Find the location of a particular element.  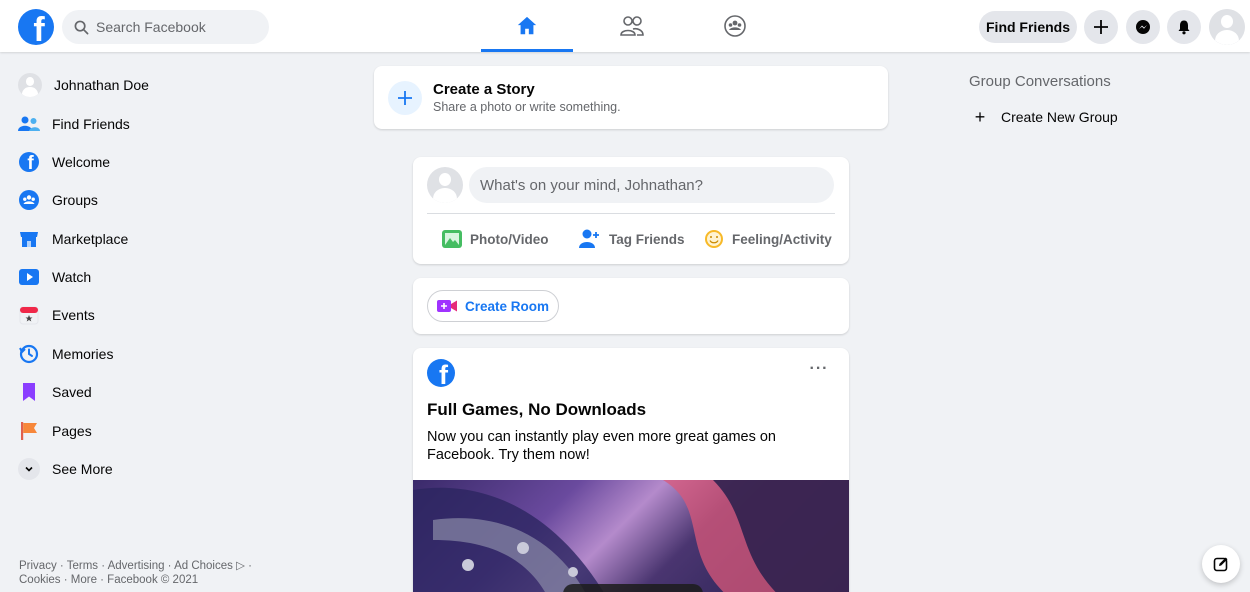

search-icon is located at coordinates (81, 27).